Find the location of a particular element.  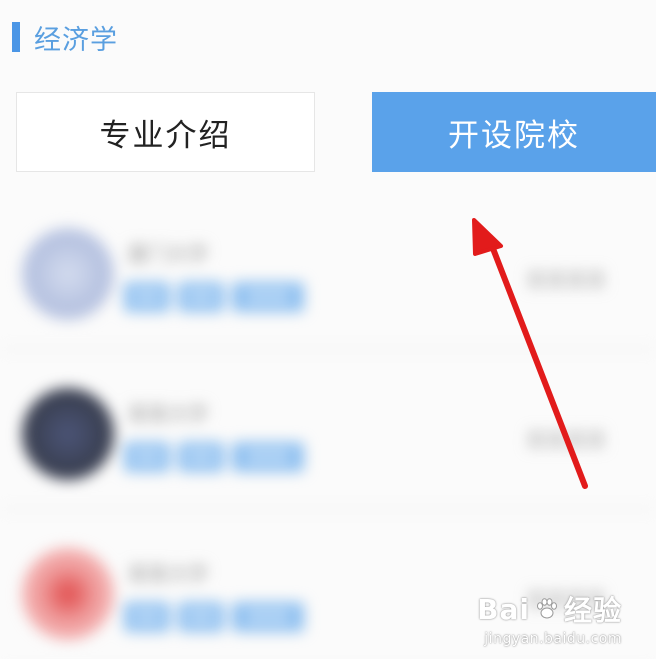

tab-major-intro: 专业介绍 is located at coordinates (165, 132).